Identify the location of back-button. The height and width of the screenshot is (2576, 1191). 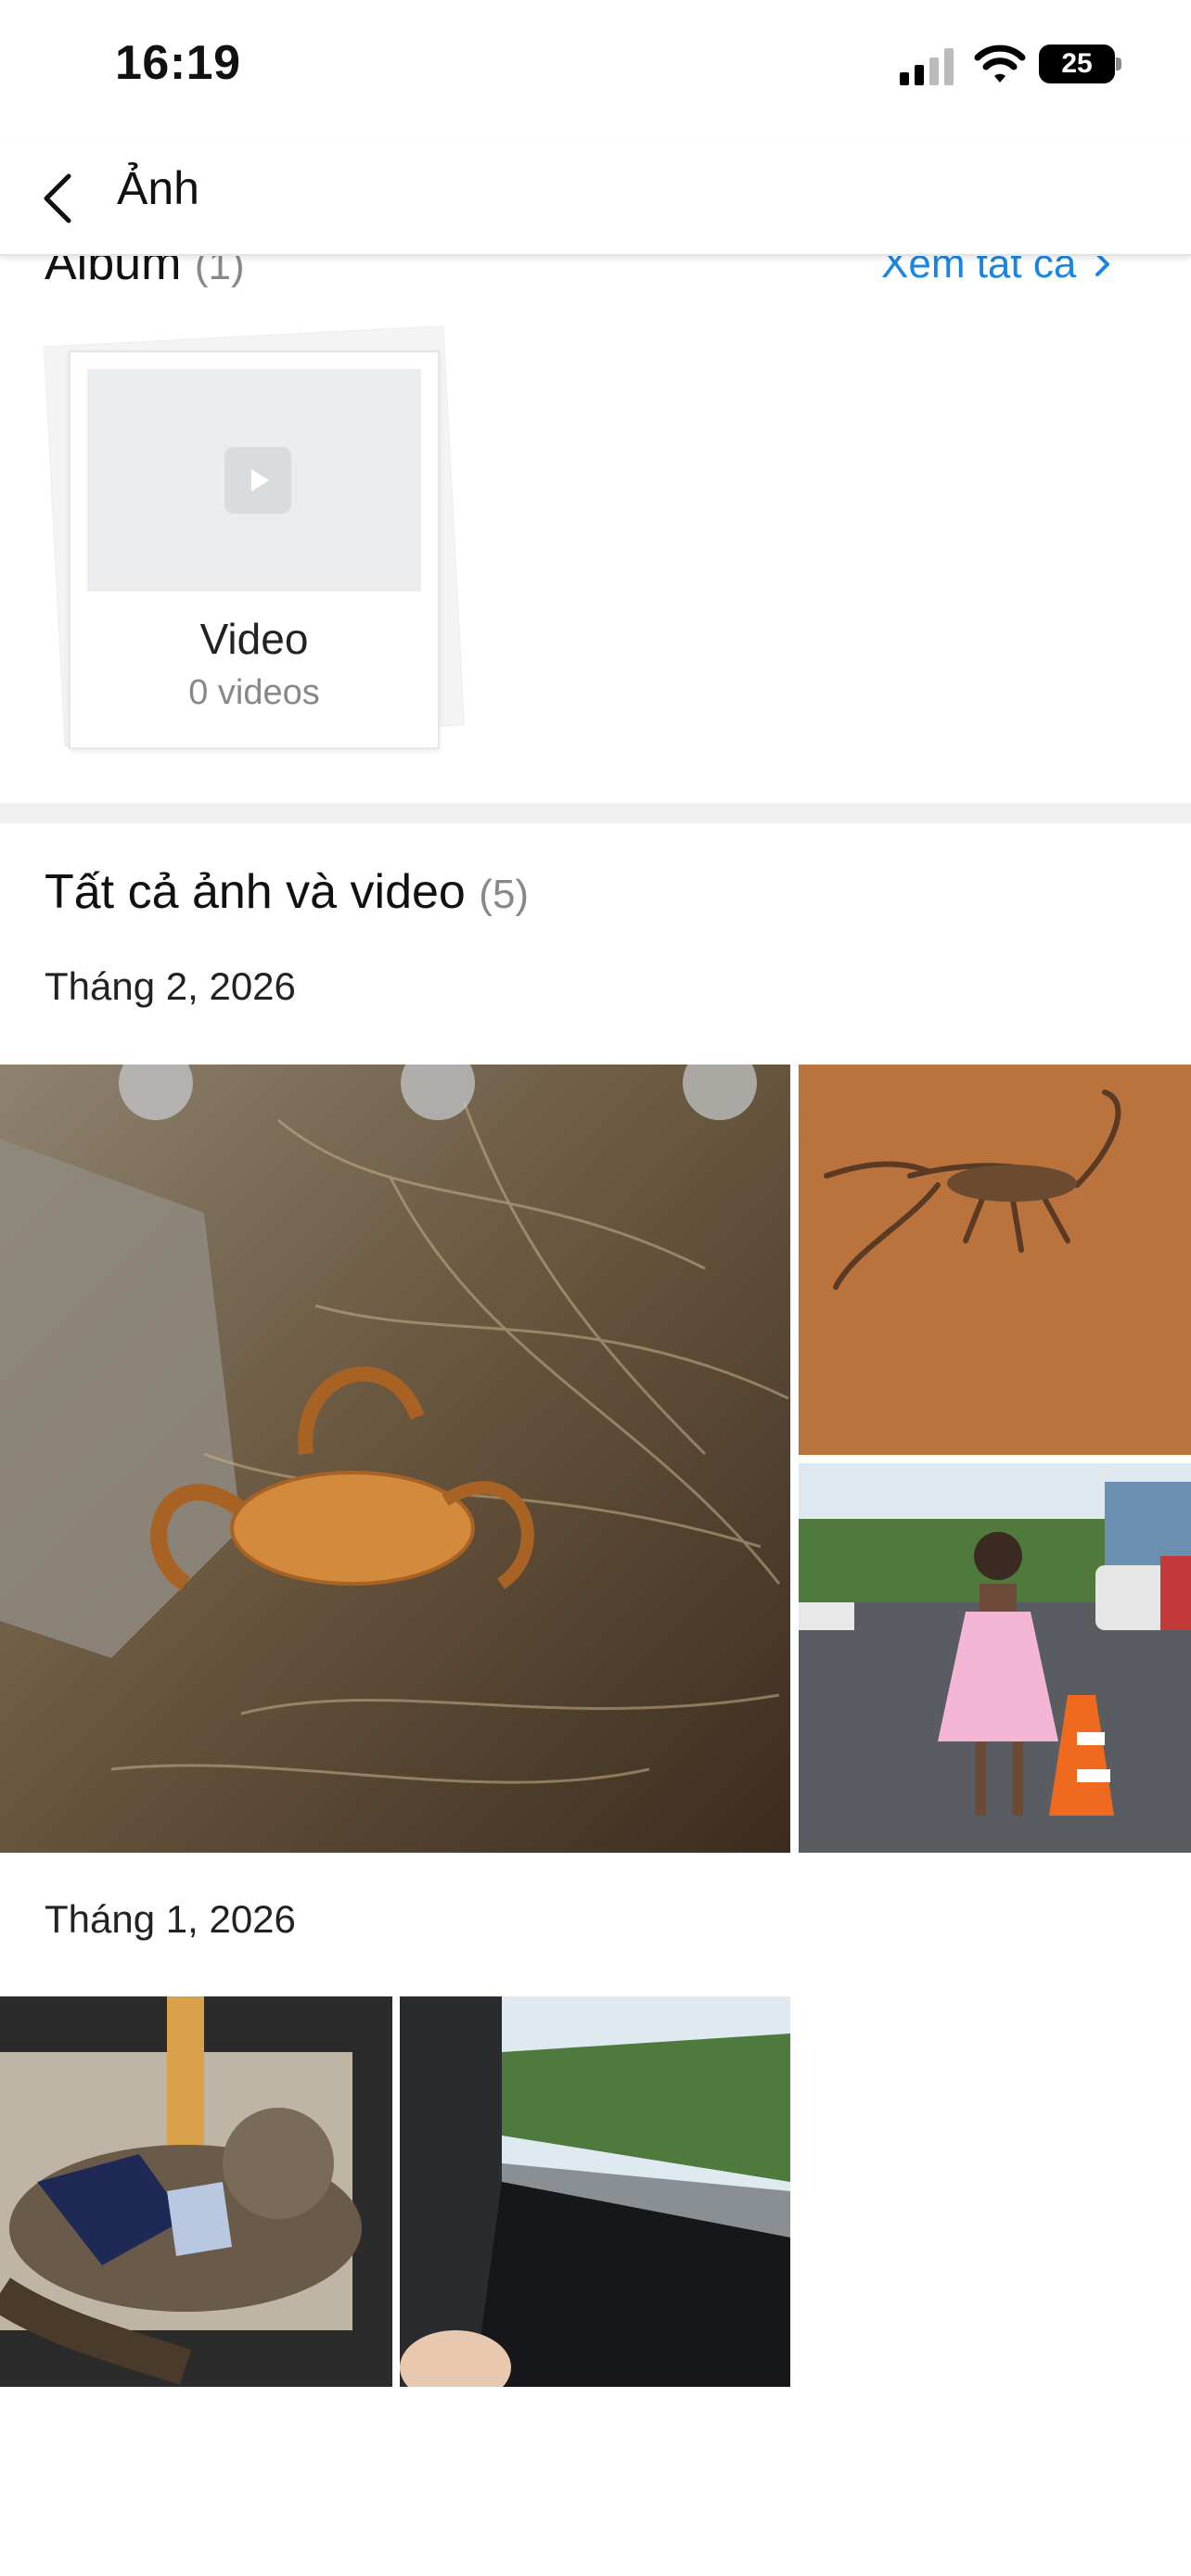
(61, 196).